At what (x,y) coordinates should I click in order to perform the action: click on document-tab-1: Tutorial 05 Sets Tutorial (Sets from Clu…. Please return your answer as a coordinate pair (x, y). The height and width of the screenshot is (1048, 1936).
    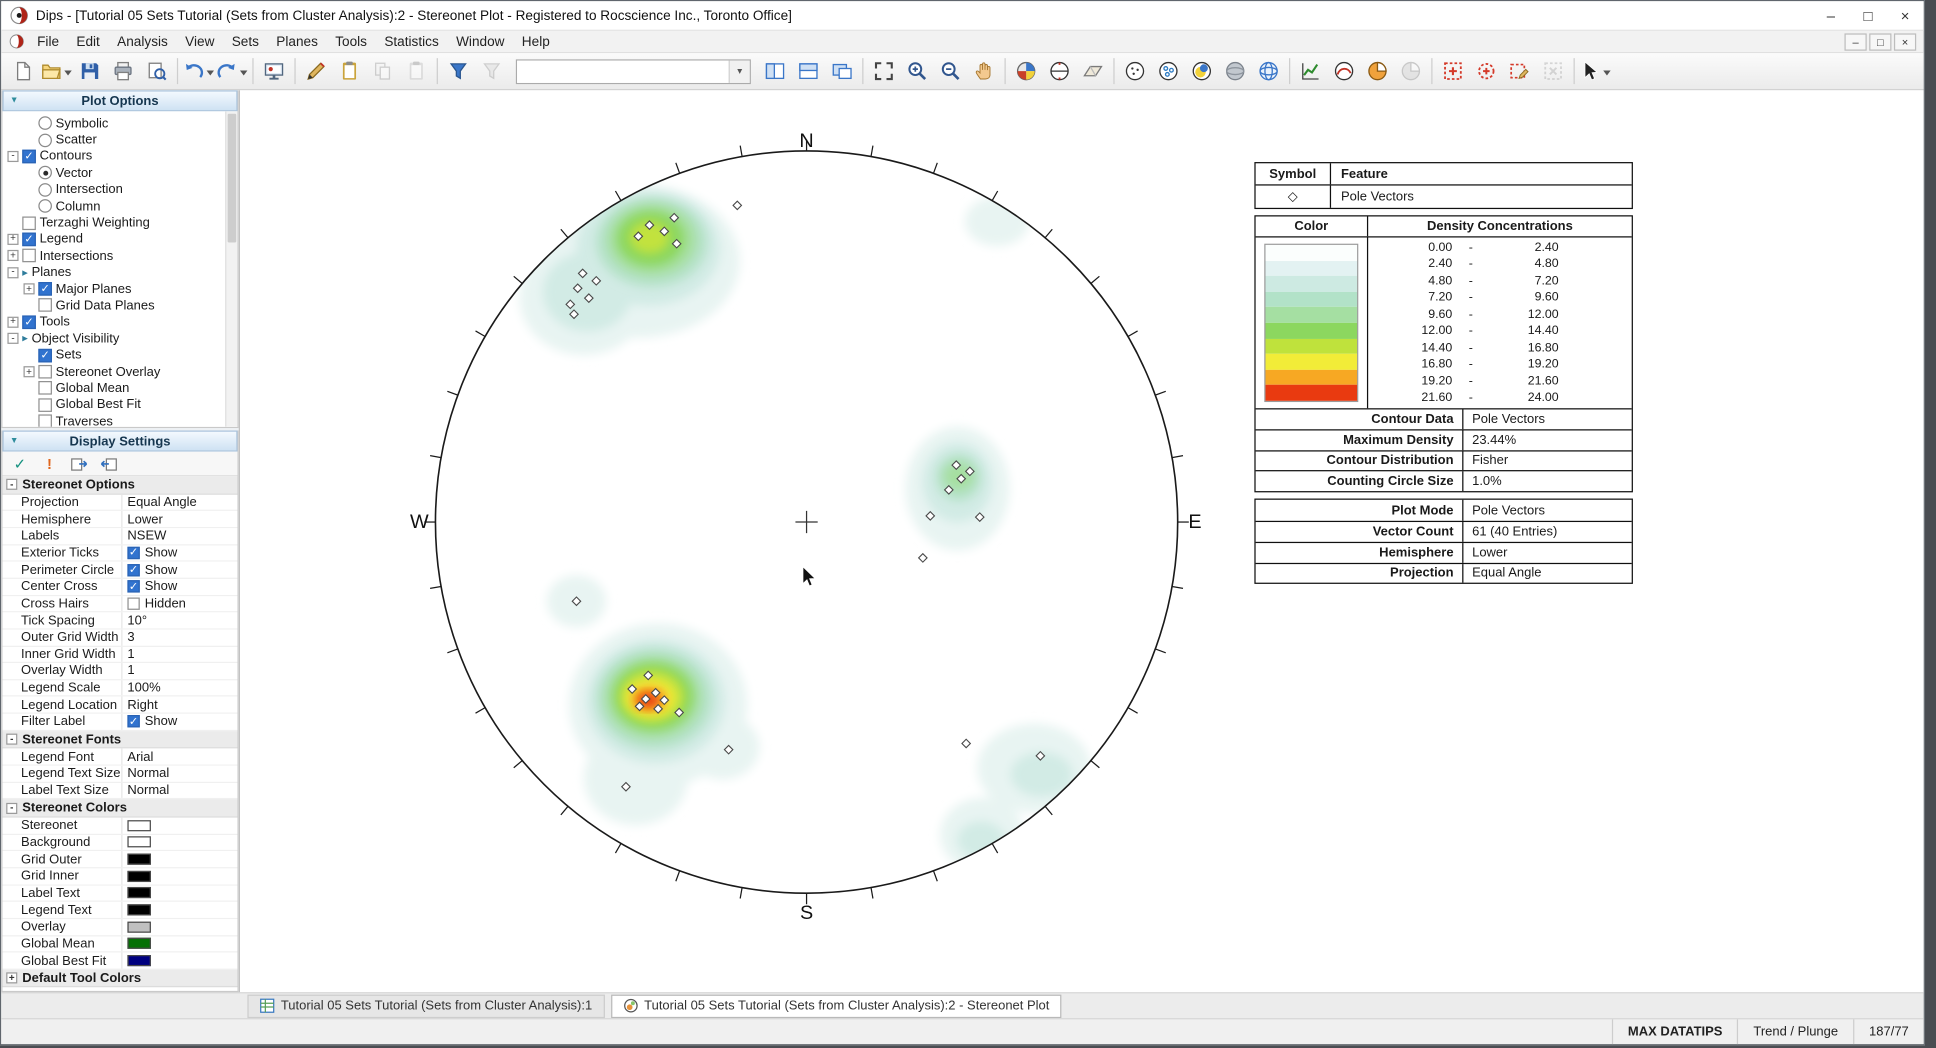
    Looking at the image, I should click on (426, 1005).